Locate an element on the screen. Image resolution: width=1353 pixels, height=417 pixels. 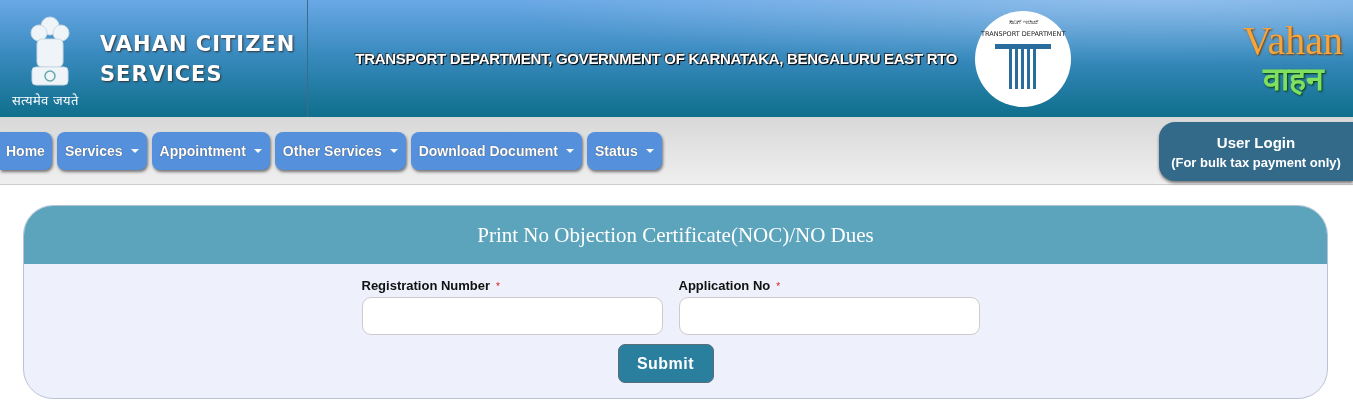
emblem-motto: सत्यमेव जयते is located at coordinates (45, 100).